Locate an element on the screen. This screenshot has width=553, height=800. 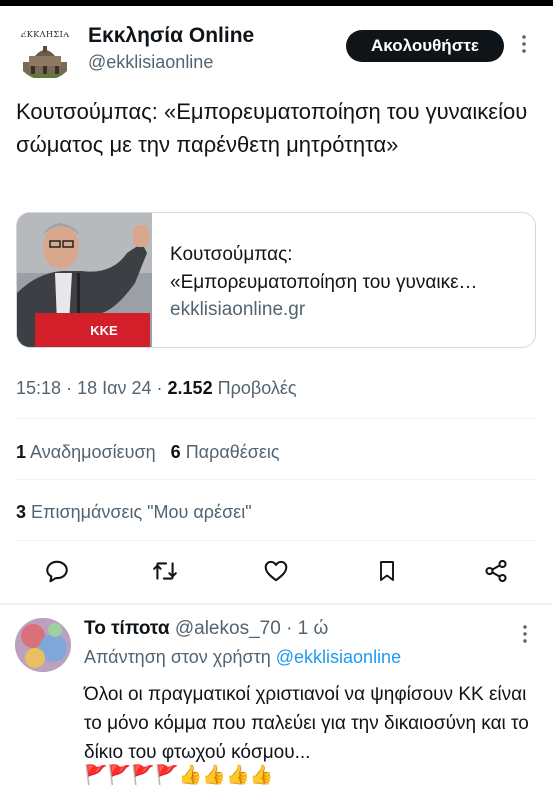
views-label: Προβολές is located at coordinates (257, 388).